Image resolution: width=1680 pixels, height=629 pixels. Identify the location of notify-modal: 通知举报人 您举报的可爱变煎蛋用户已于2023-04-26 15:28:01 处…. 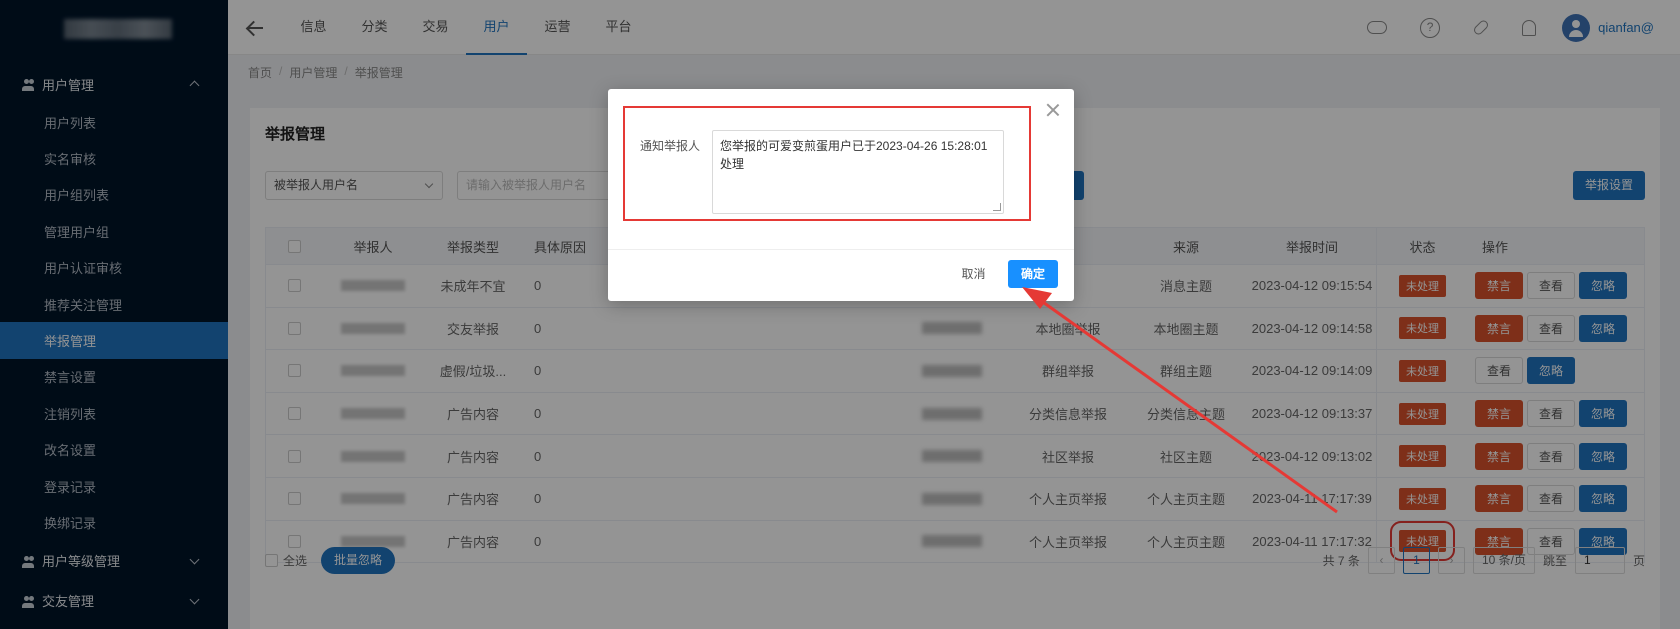
(841, 195).